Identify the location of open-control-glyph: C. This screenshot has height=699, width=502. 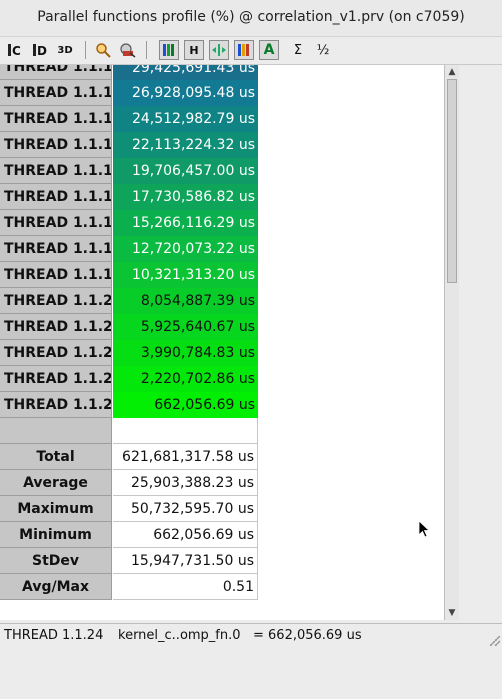
(14, 51).